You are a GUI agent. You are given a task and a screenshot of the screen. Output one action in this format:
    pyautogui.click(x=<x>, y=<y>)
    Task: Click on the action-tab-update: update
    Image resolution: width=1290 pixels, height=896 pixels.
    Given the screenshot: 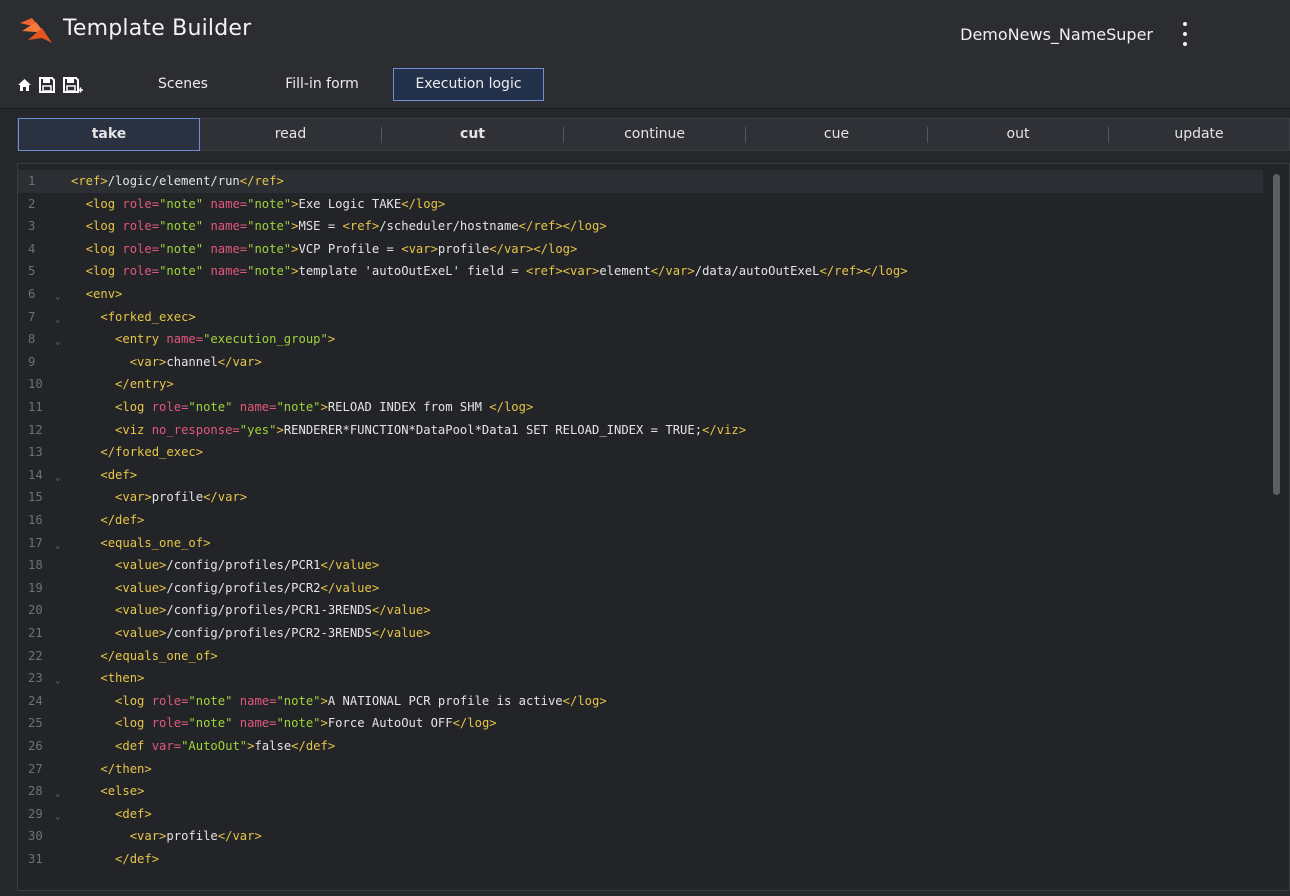 What is the action you would take?
    pyautogui.click(x=1199, y=134)
    